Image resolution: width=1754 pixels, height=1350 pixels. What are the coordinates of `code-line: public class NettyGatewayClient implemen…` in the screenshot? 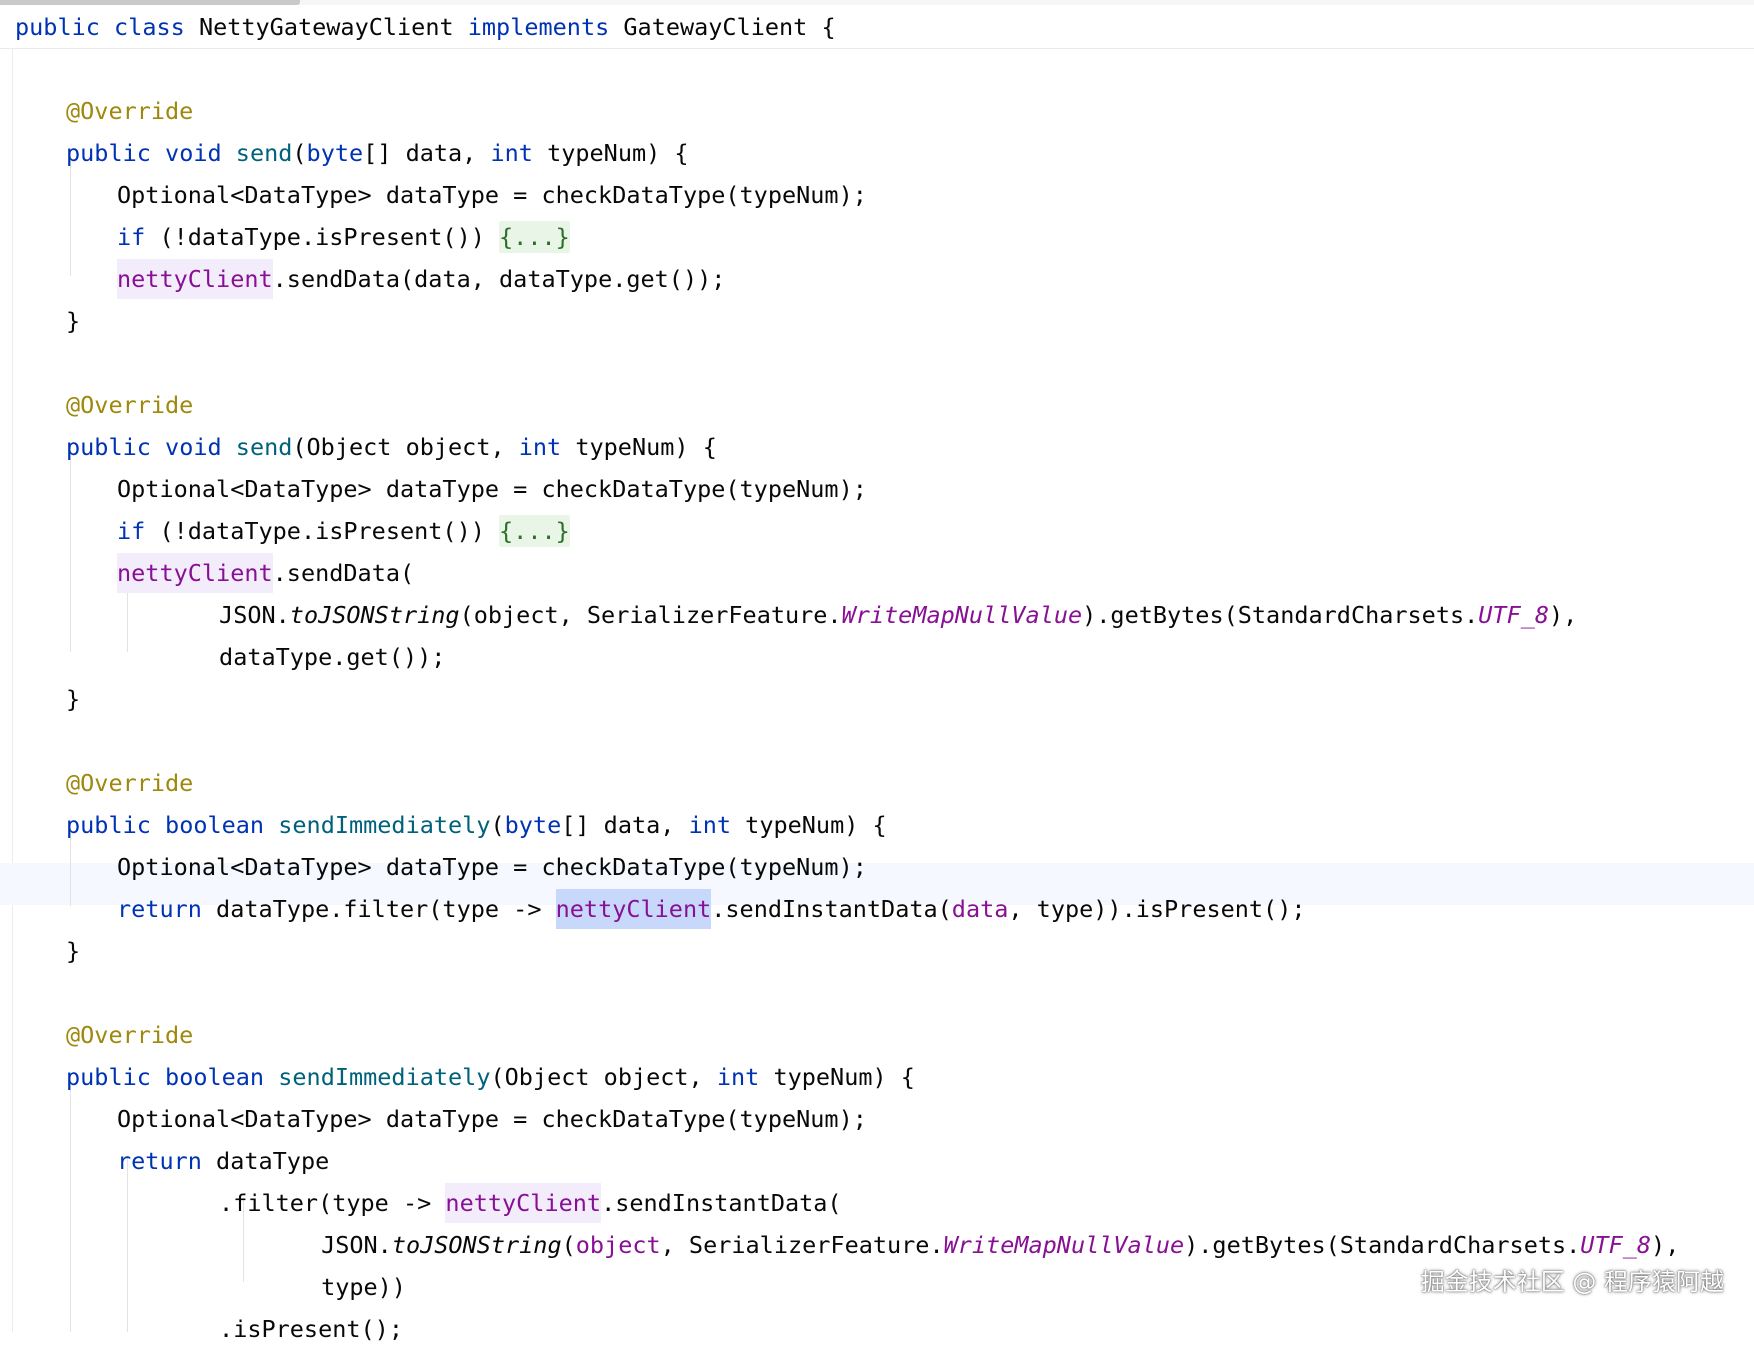 It's located at (425, 27).